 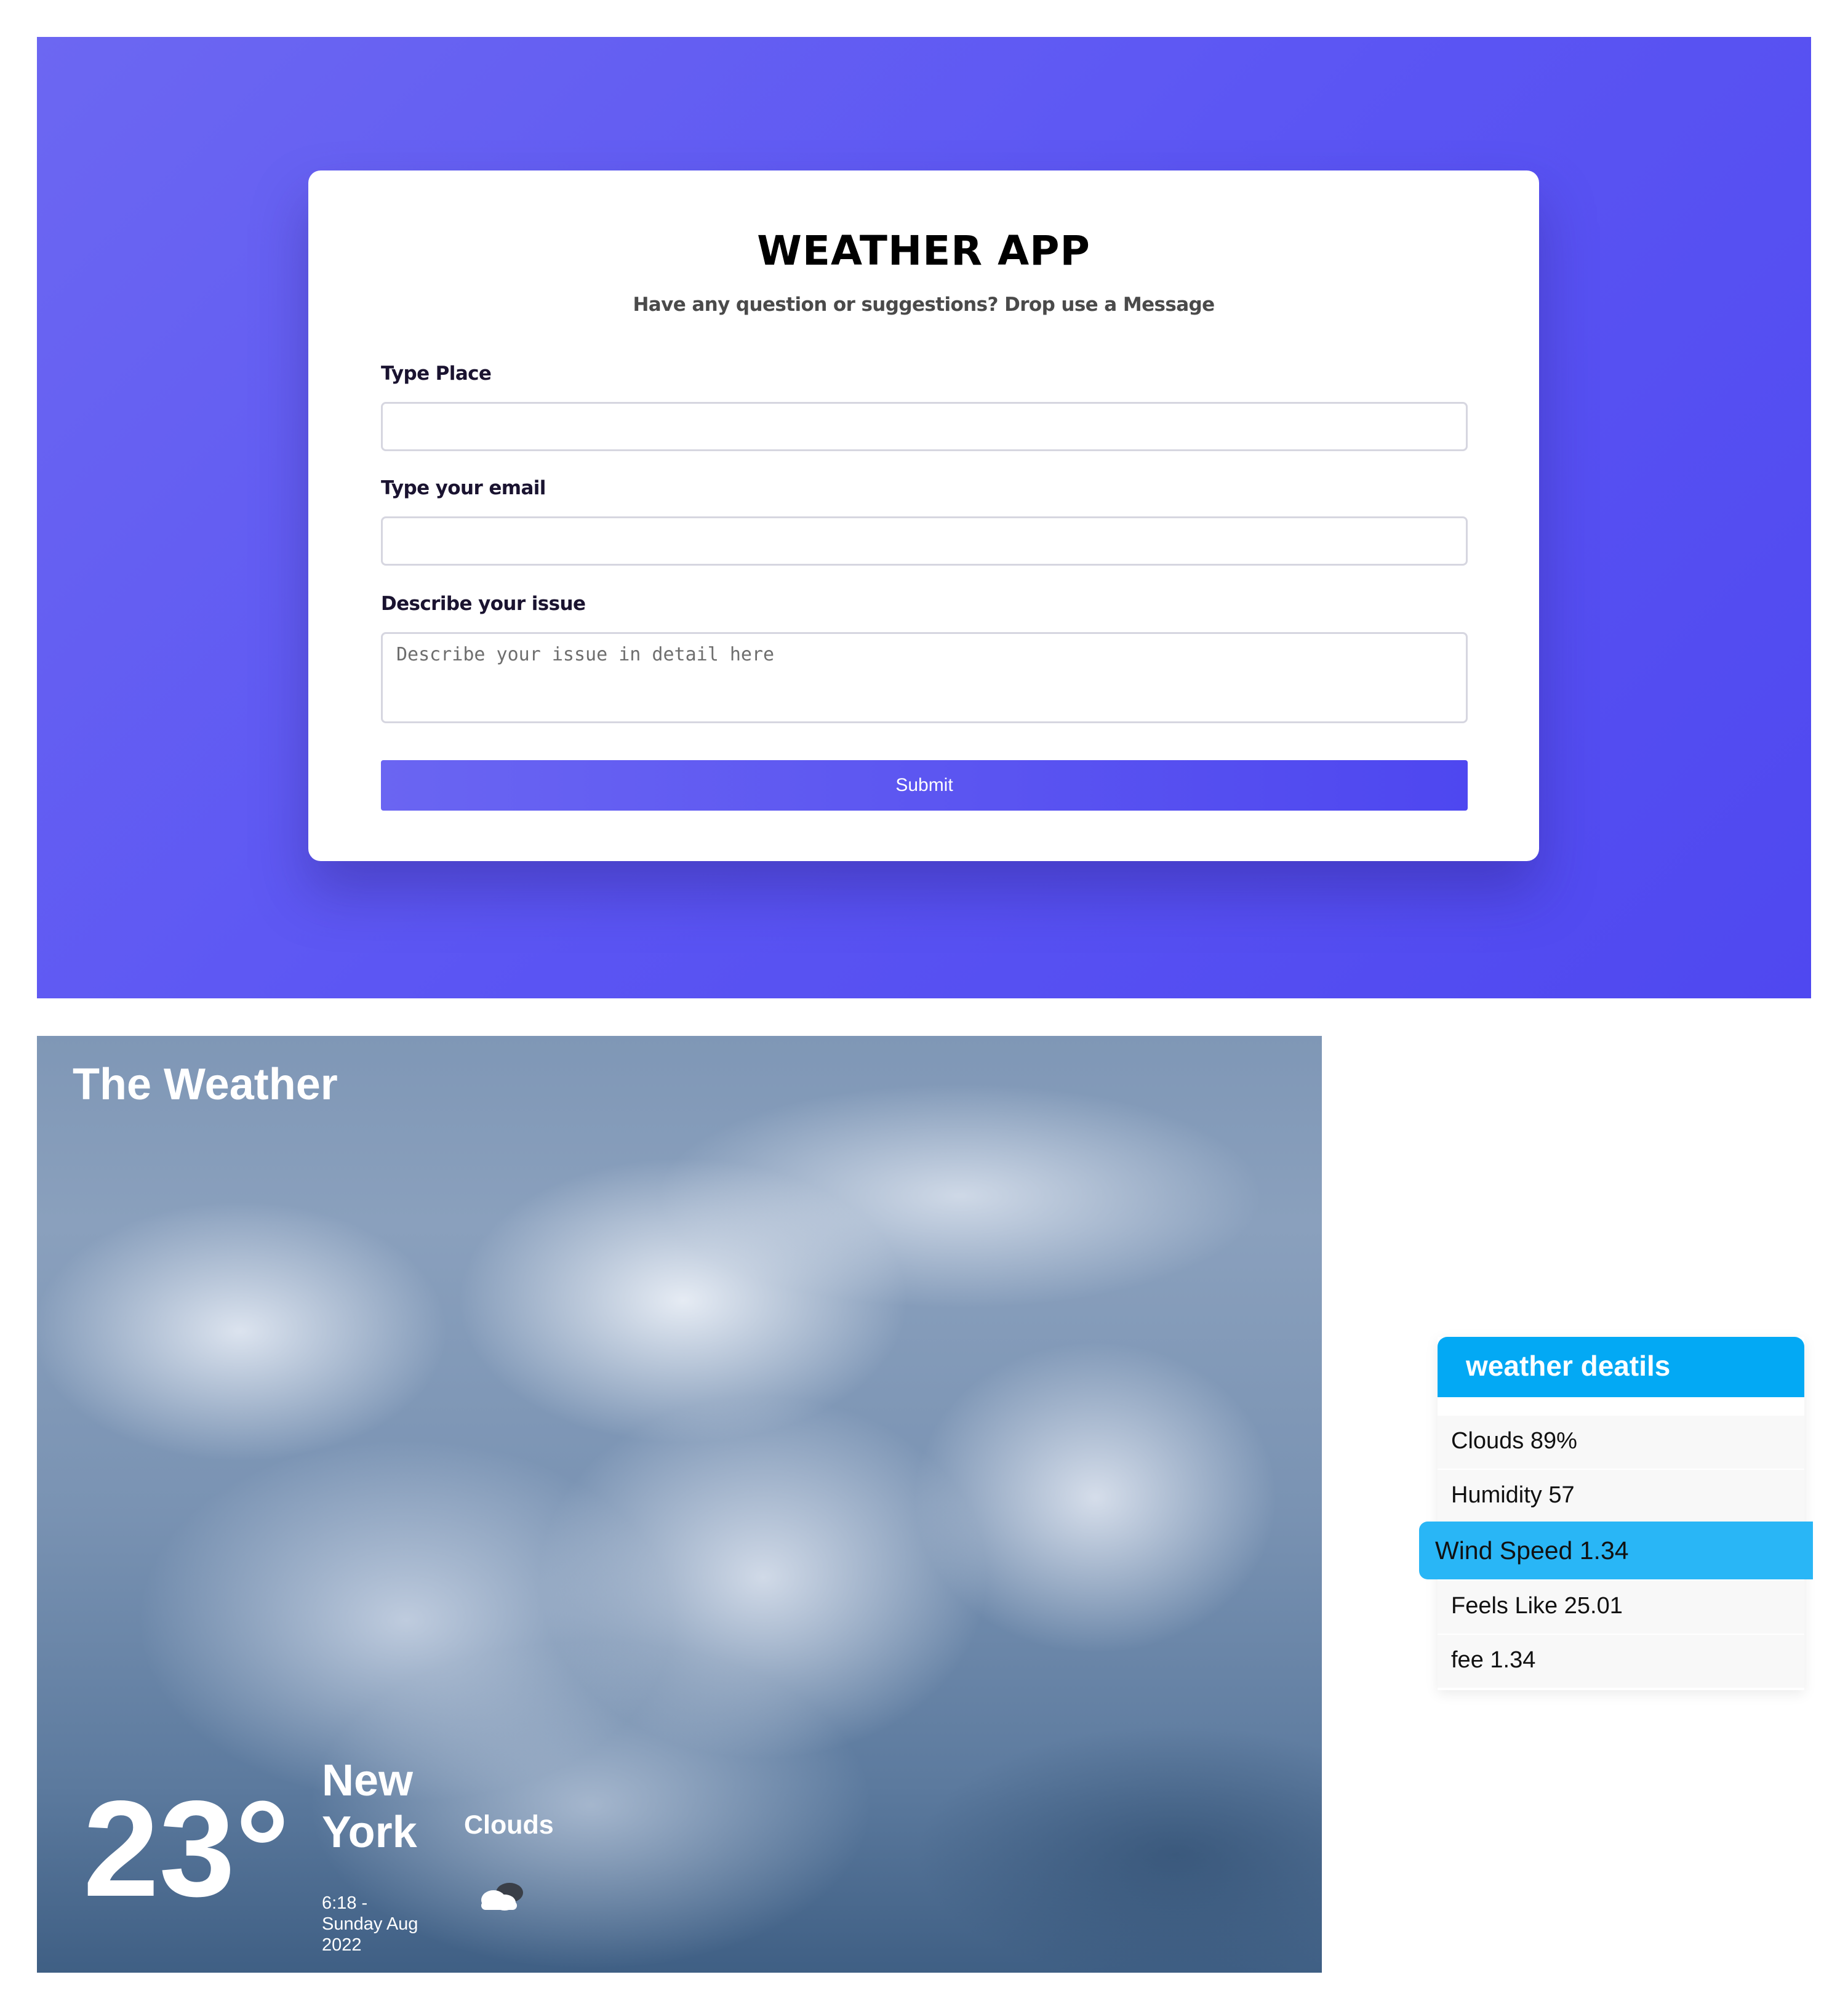 What do you see at coordinates (509, 1825) in the screenshot?
I see `condition-label: Clouds` at bounding box center [509, 1825].